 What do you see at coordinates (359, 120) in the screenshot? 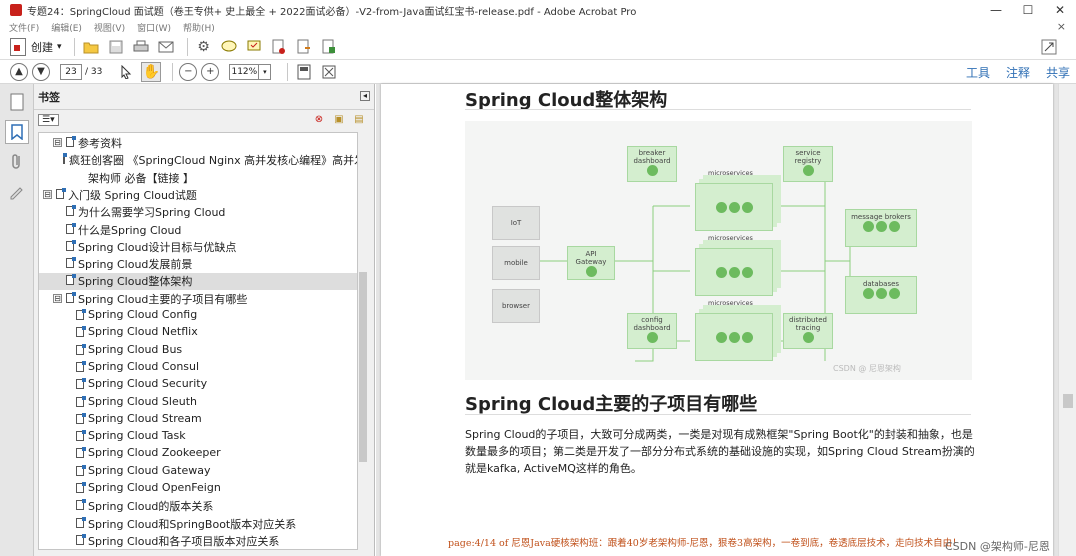
I see `tag-bookmark-icon: ▤` at bounding box center [359, 120].